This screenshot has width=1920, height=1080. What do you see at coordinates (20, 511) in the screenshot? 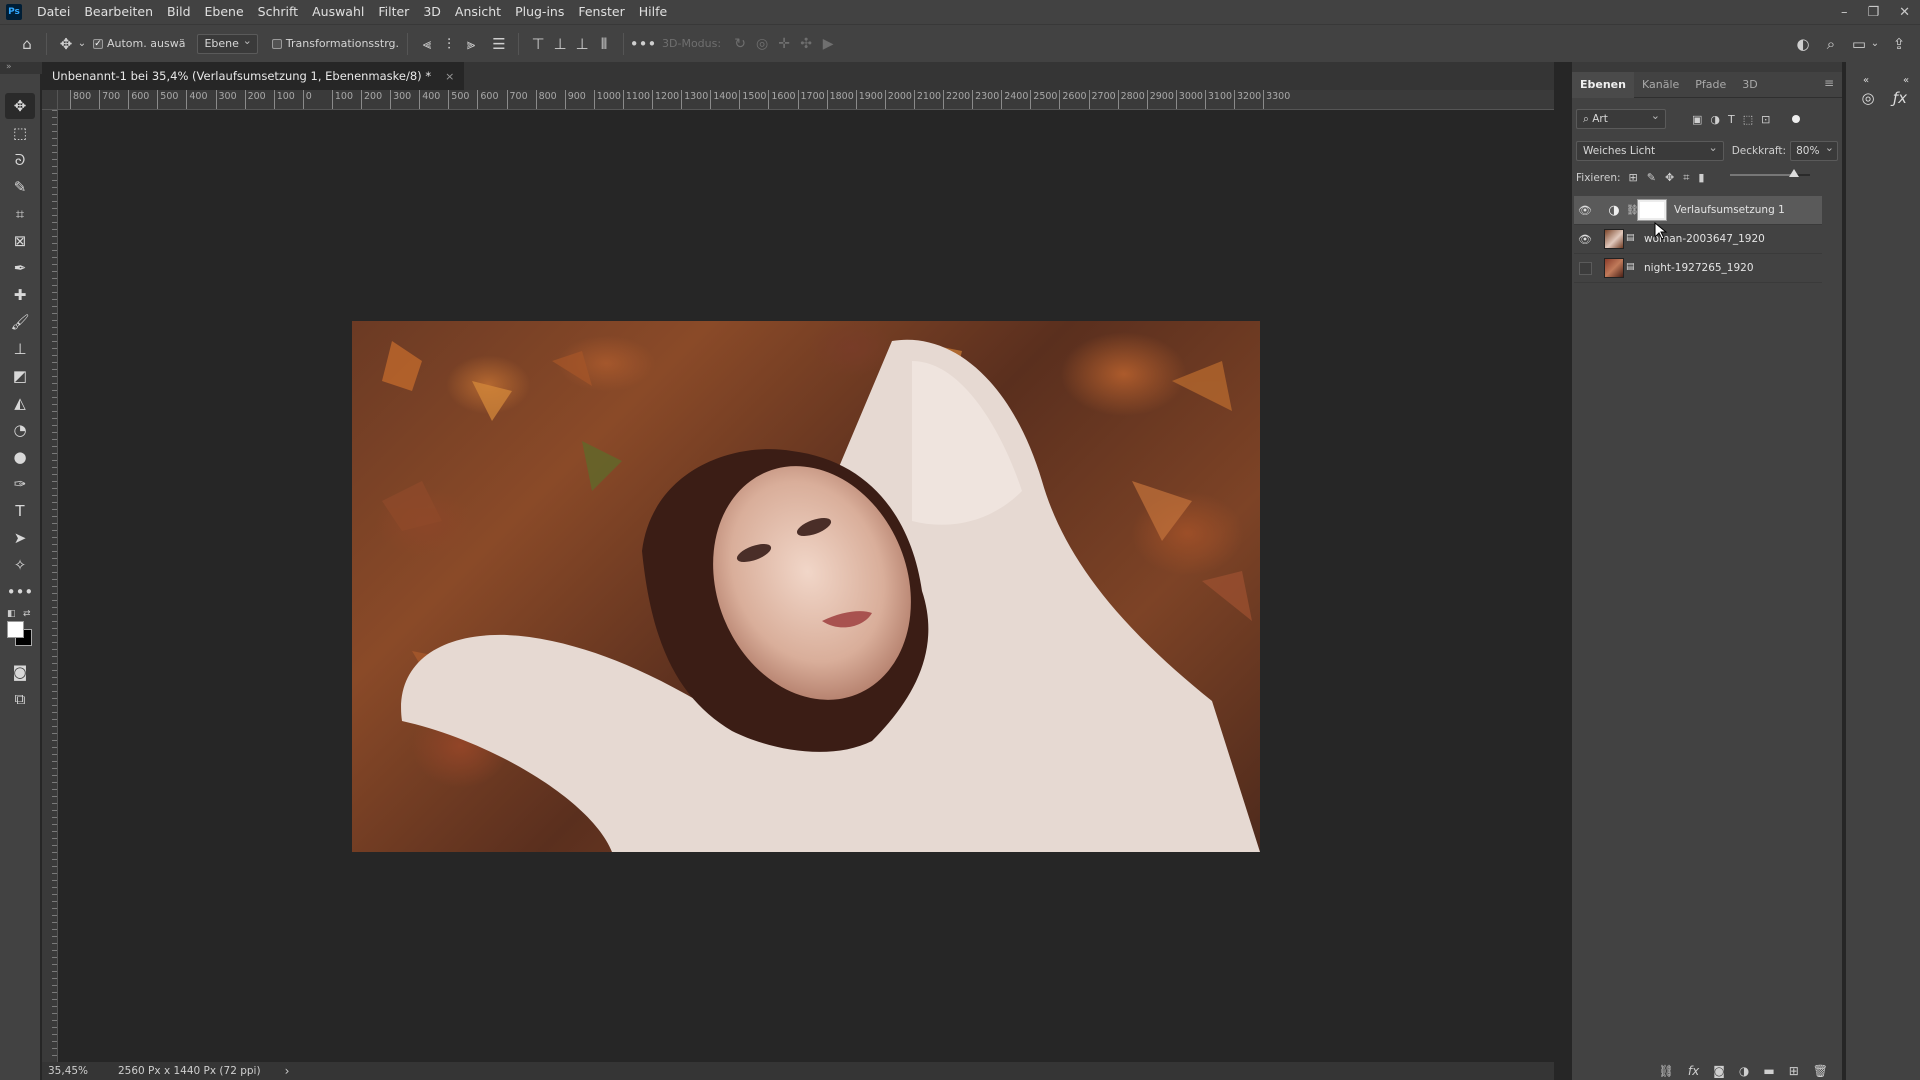
I see `type-tool-icon: T` at bounding box center [20, 511].